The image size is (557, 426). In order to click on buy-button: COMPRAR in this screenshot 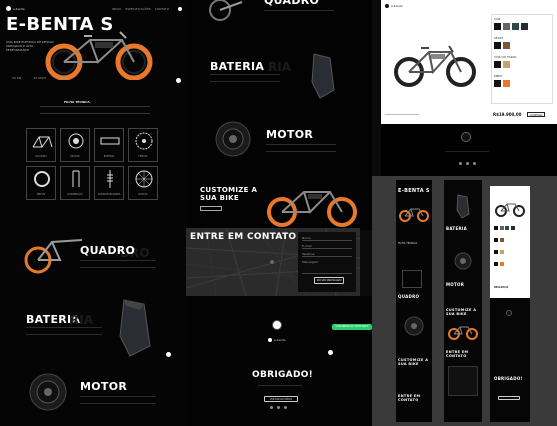, I will do `click(536, 114)`.